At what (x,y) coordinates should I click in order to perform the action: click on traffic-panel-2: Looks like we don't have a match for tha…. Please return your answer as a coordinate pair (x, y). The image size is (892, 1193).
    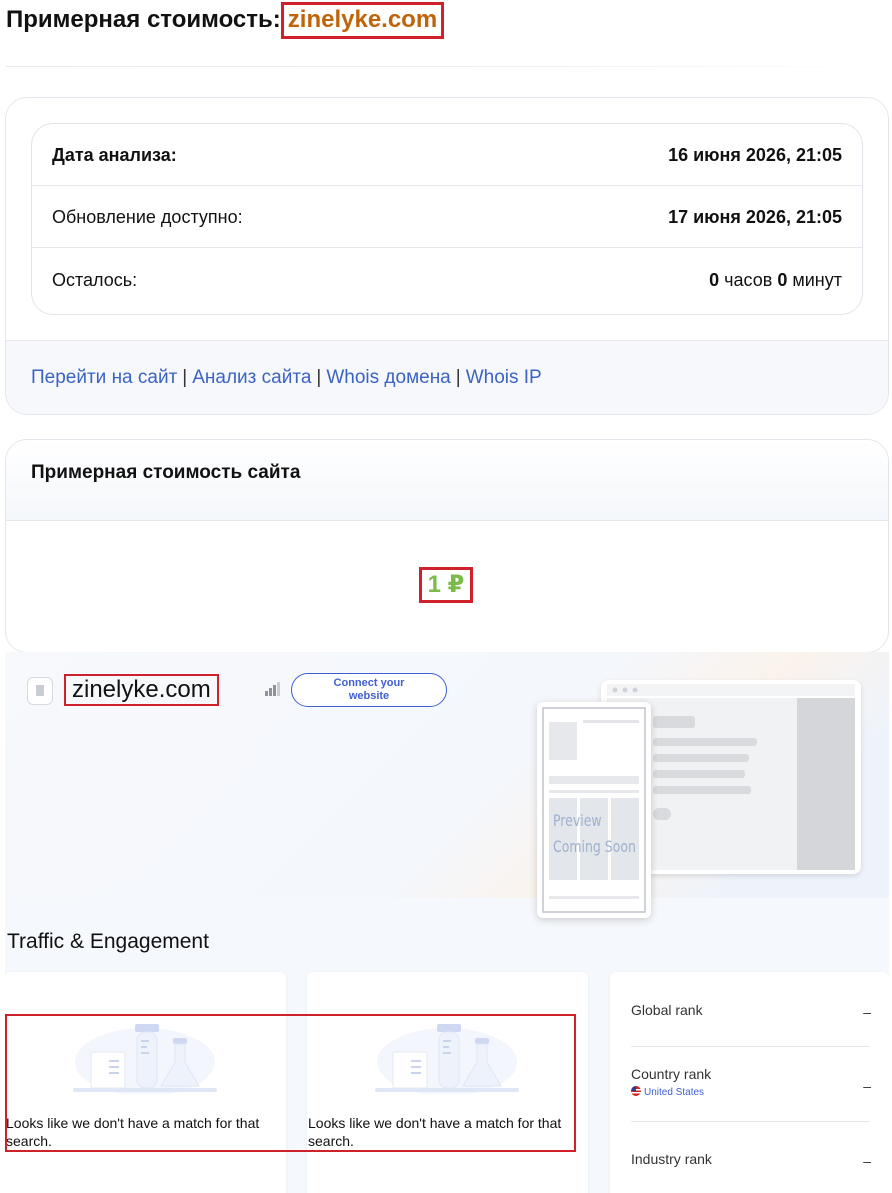
    Looking at the image, I should click on (447, 1082).